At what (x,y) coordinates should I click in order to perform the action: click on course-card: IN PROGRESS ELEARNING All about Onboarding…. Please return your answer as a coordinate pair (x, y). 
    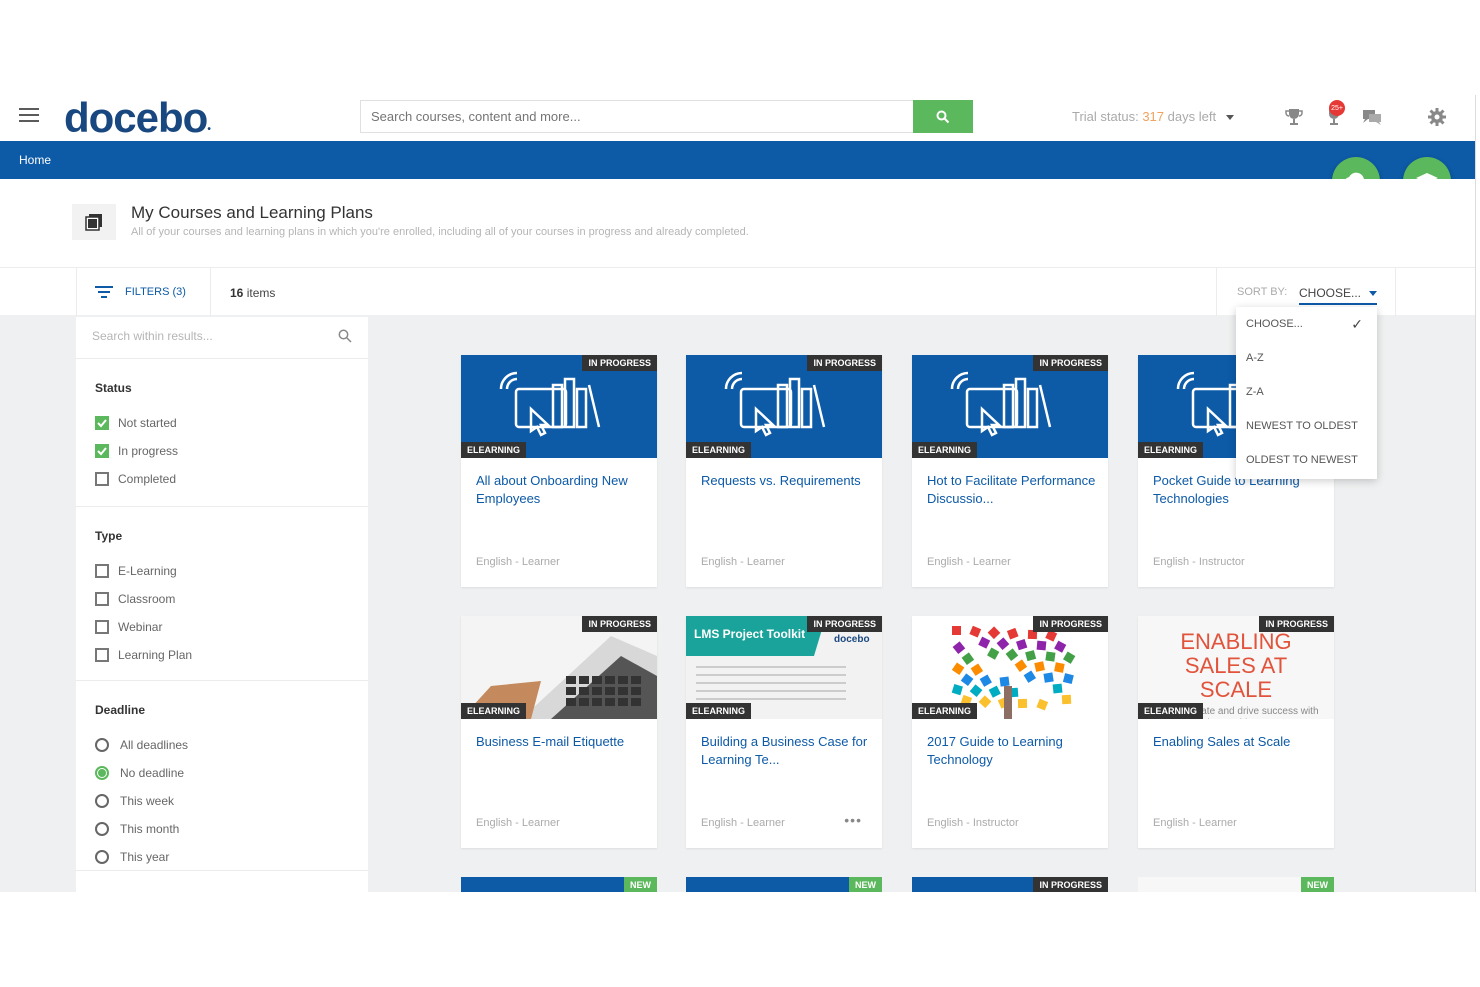
    Looking at the image, I should click on (559, 471).